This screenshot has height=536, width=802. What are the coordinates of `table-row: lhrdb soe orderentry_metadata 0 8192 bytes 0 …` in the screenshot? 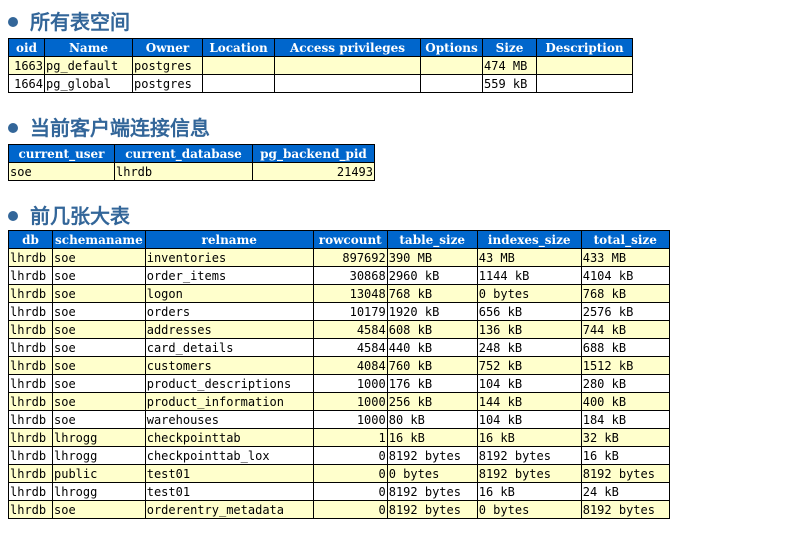 It's located at (339, 509).